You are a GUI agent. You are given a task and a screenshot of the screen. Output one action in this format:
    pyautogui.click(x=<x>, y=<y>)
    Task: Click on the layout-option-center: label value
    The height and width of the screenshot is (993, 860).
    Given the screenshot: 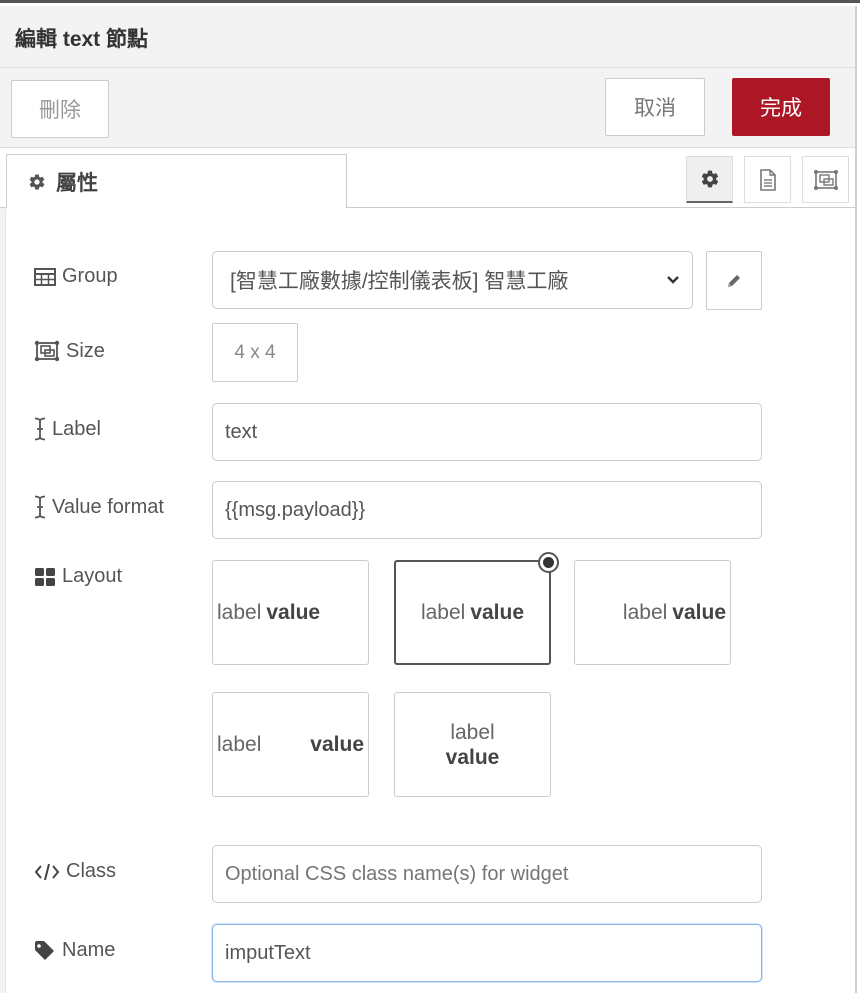 What is the action you would take?
    pyautogui.click(x=476, y=608)
    